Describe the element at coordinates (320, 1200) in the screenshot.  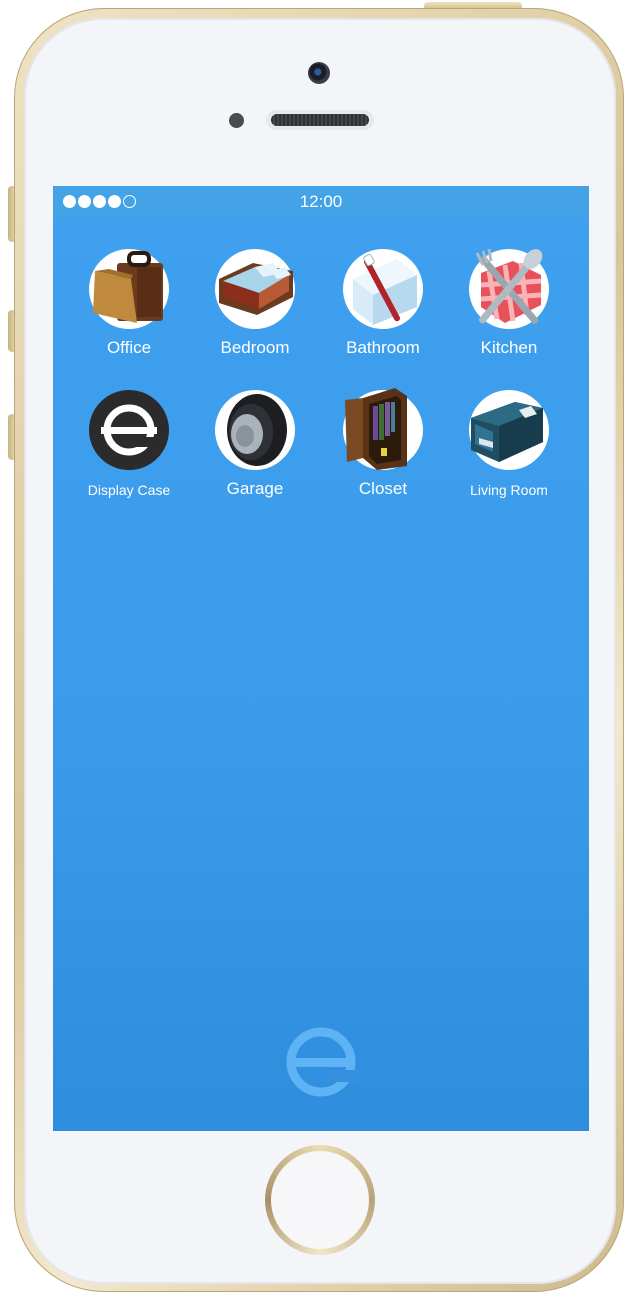
I see `home-button` at that location.